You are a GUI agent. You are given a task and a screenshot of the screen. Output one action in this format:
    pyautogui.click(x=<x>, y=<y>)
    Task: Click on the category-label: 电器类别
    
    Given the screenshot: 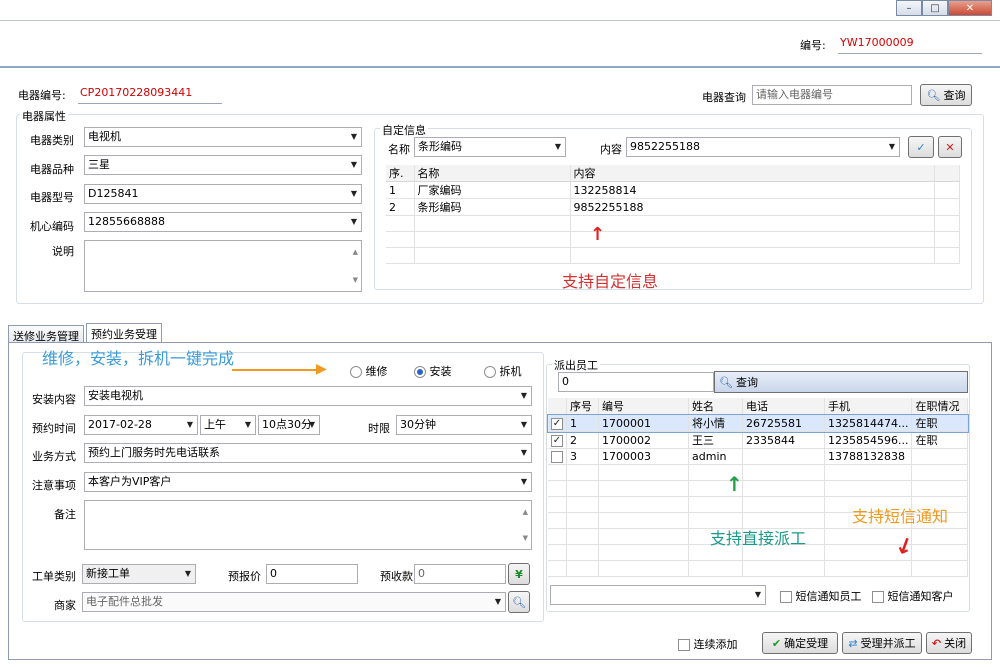 What is the action you would take?
    pyautogui.click(x=52, y=140)
    